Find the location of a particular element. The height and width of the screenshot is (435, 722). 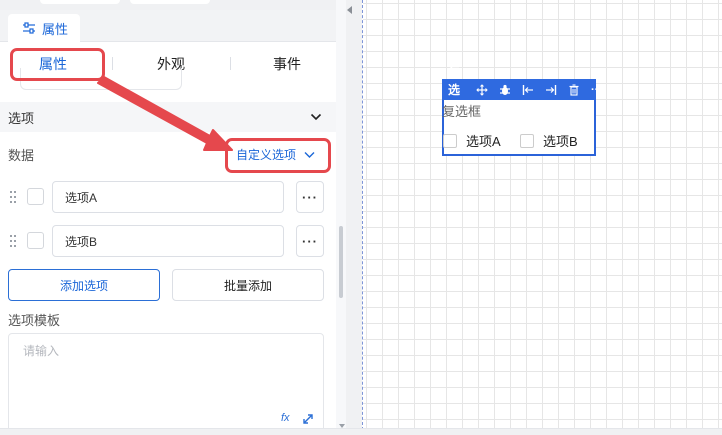

widget-option-b: 选项B is located at coordinates (549, 140).